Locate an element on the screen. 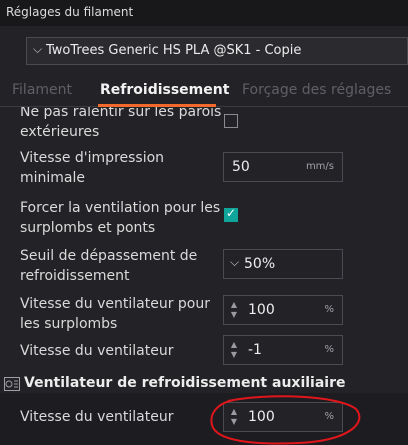  window-title: Réglages du filament is located at coordinates (70, 12).